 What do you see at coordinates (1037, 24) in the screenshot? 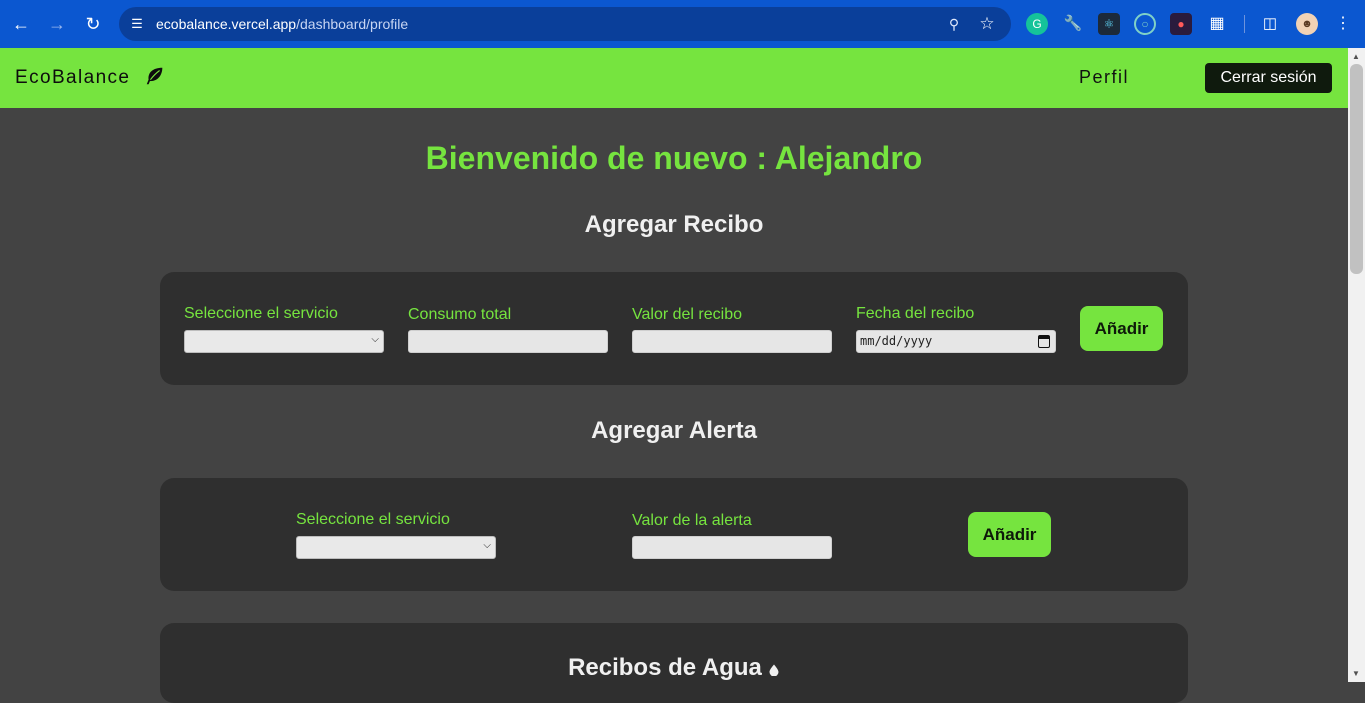
I see `grammarly-extension-icon: G` at bounding box center [1037, 24].